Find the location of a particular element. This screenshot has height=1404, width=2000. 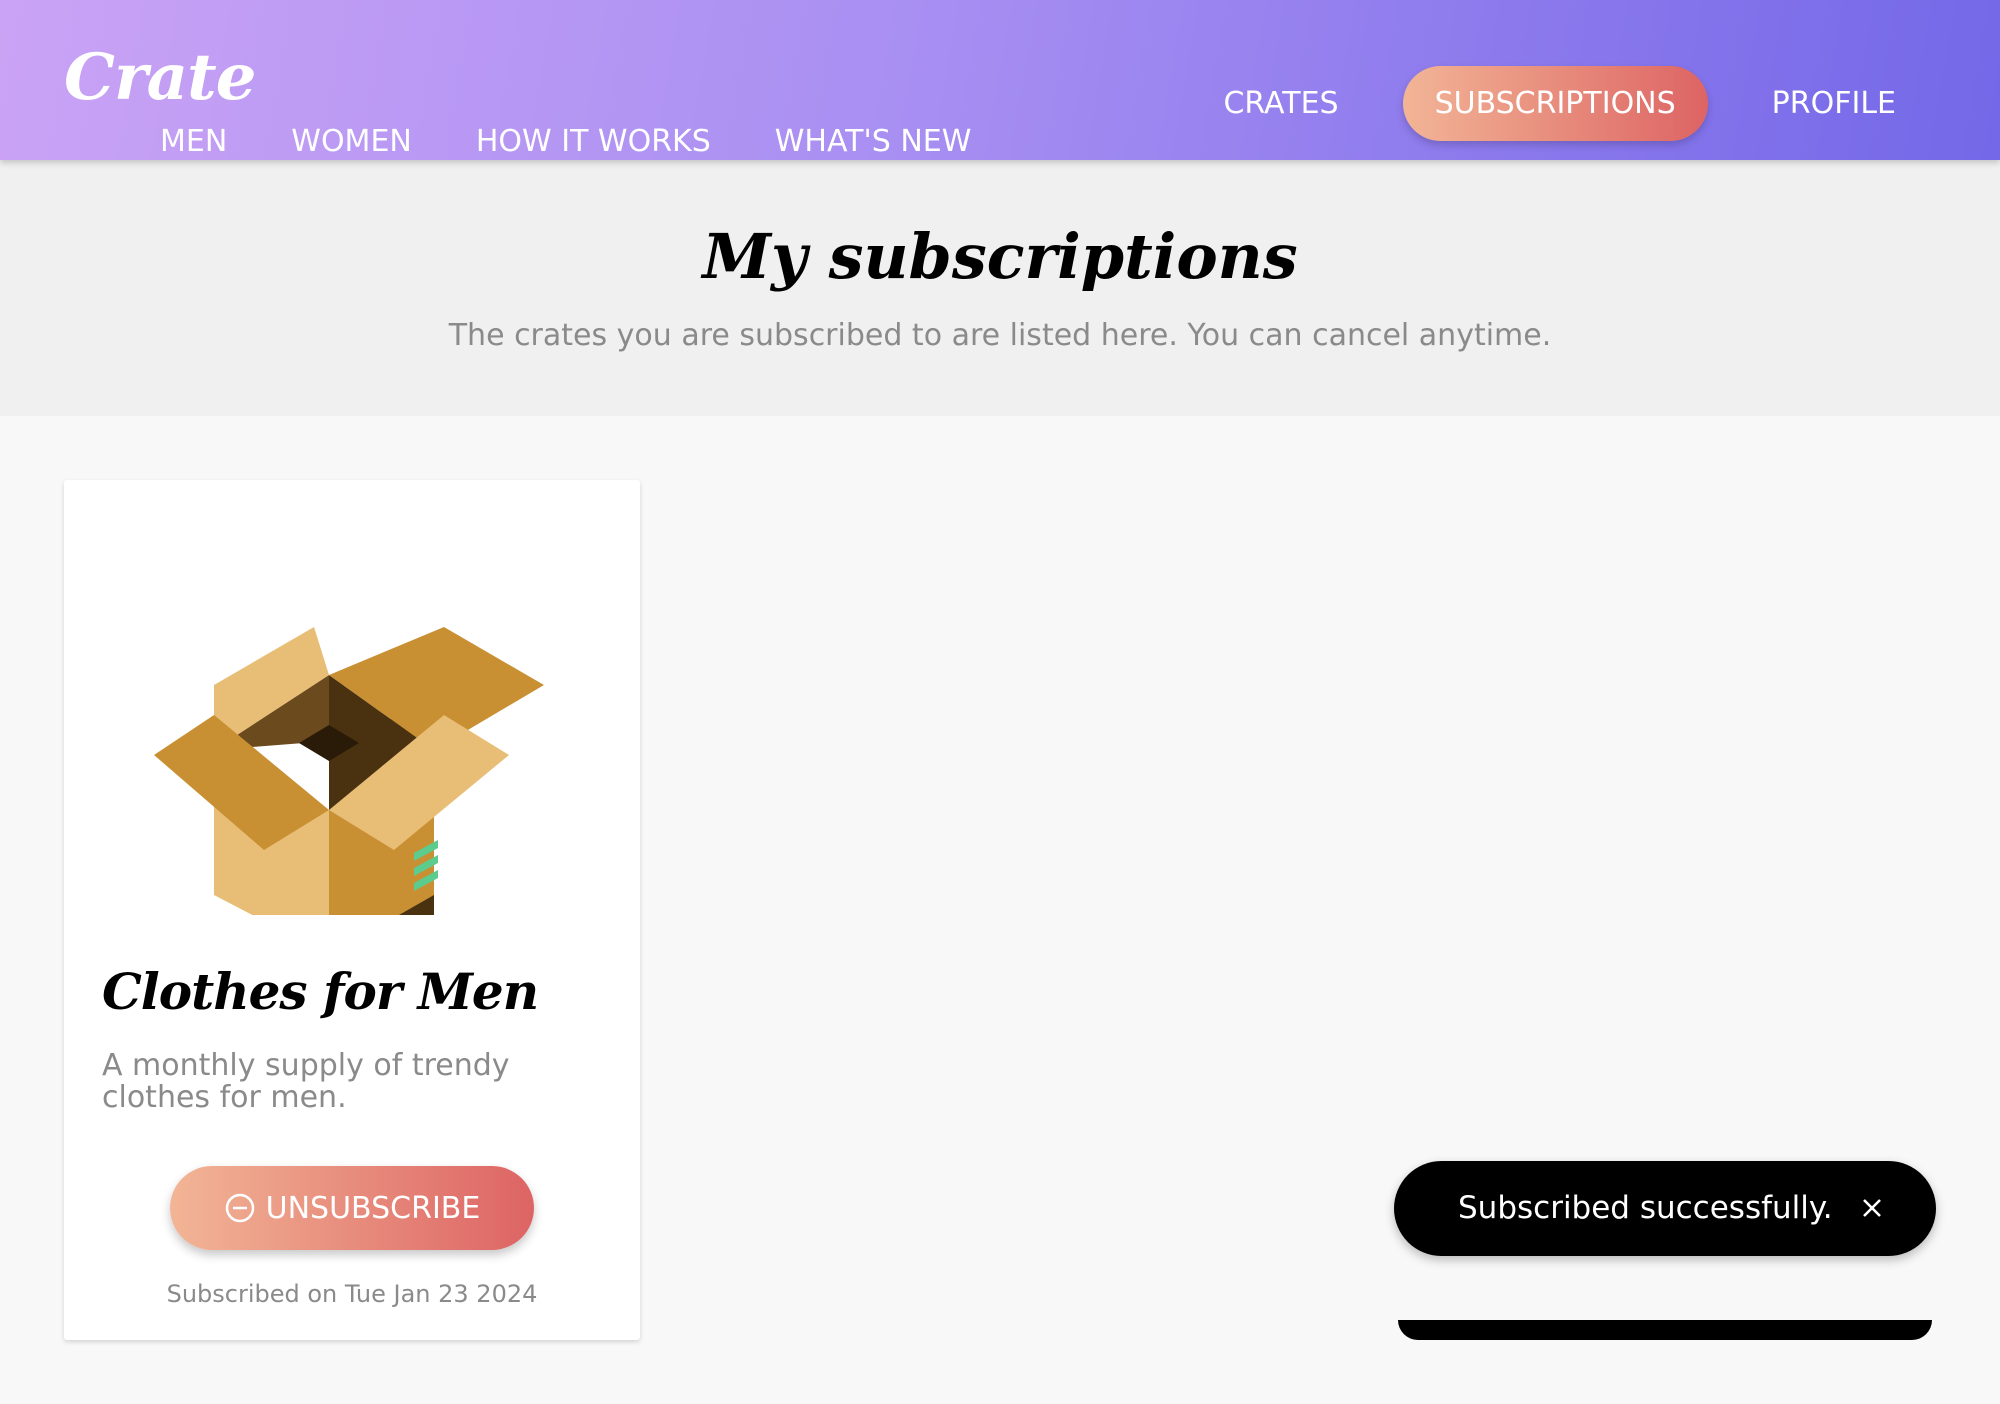

nav-link-profile: Profile is located at coordinates (1834, 103).